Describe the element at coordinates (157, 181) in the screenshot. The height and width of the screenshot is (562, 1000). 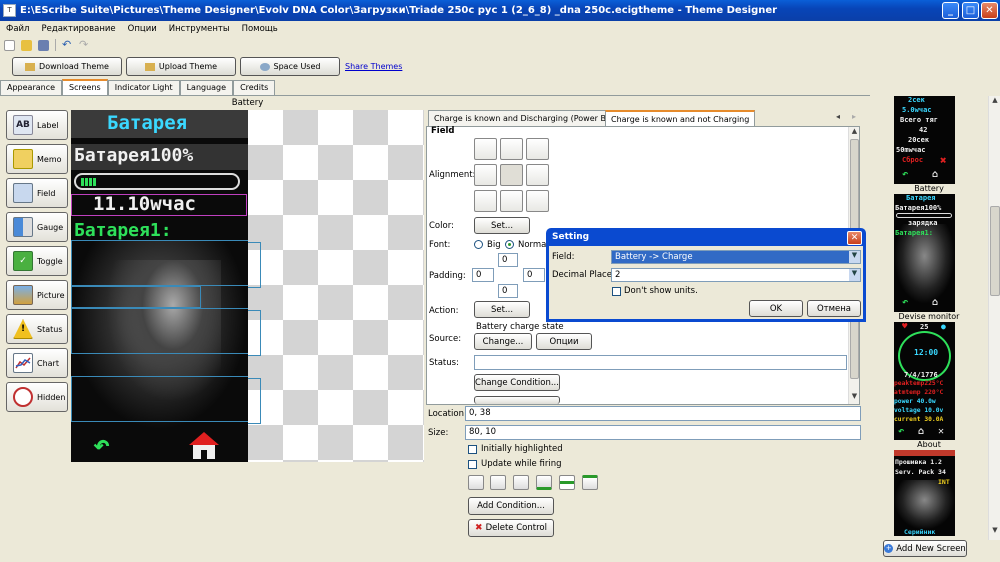
I see `device-battery-gauge` at that location.